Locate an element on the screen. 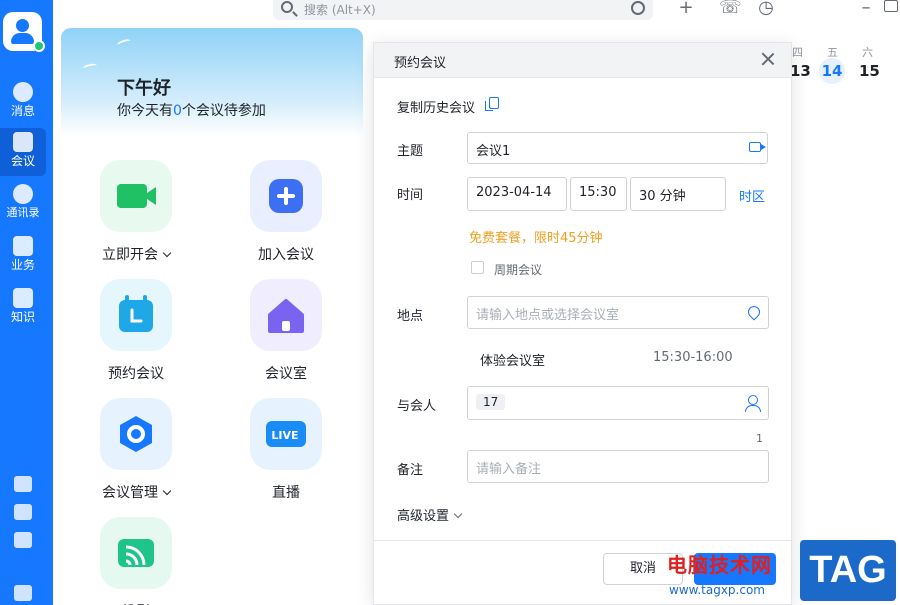 The width and height of the screenshot is (900, 605). knowledge-icon is located at coordinates (23, 298).